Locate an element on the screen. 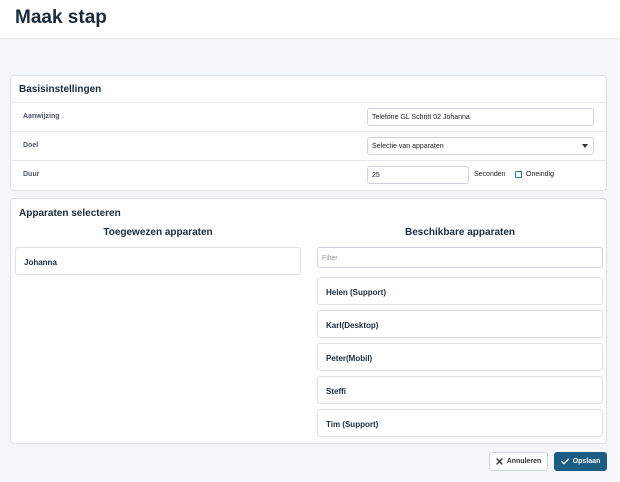  page-title: Maak stap is located at coordinates (61, 17).